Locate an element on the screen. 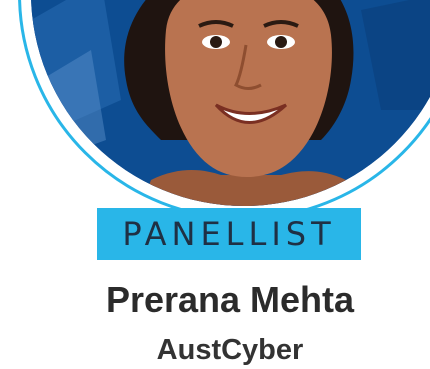 The width and height of the screenshot is (430, 369). speaker-name: Prerana Mehta is located at coordinates (230, 299).